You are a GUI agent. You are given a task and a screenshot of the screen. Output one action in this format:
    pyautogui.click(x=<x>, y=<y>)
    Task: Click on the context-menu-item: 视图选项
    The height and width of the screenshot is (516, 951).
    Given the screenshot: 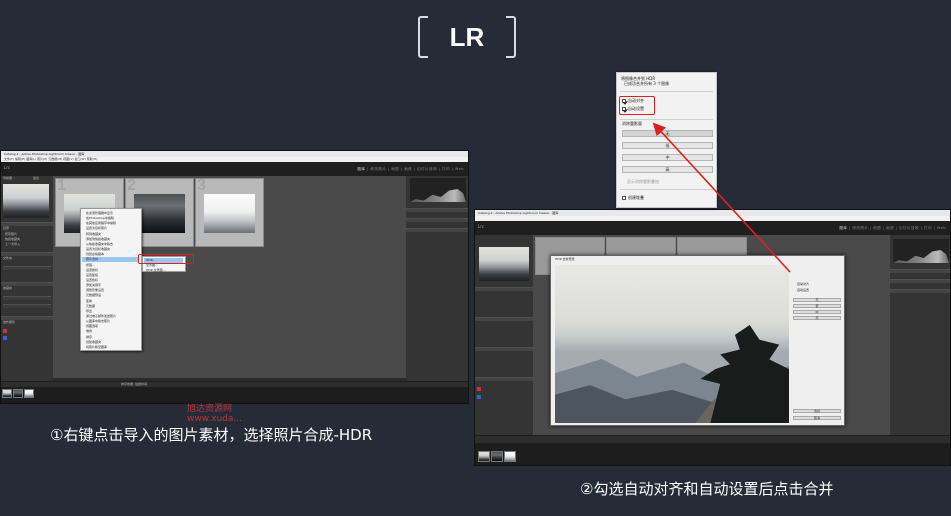 What is the action you would take?
    pyautogui.click(x=112, y=326)
    